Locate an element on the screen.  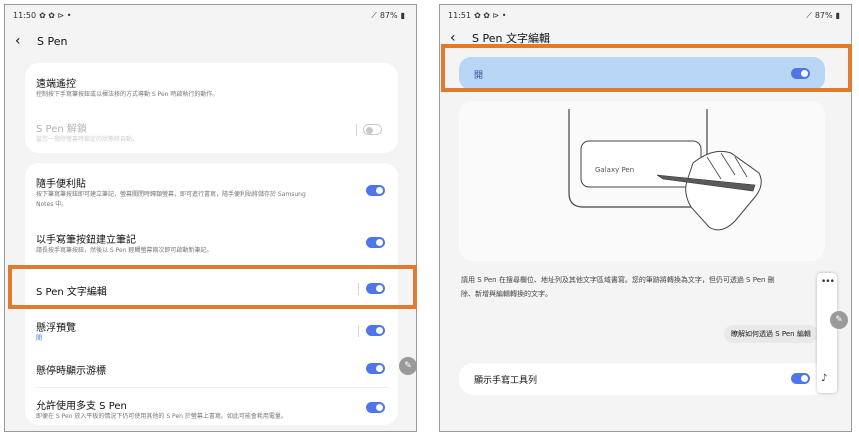
setting-title: 遠端遙控 is located at coordinates (56, 84).